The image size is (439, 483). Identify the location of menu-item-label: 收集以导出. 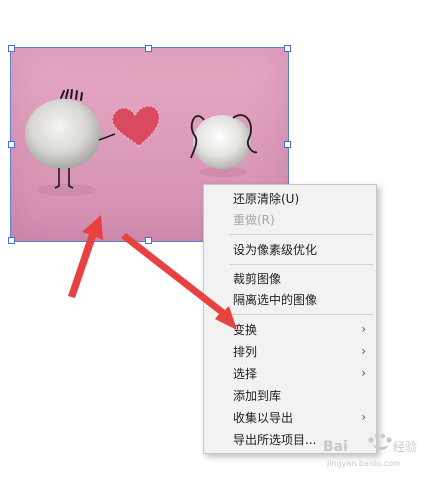
(263, 418).